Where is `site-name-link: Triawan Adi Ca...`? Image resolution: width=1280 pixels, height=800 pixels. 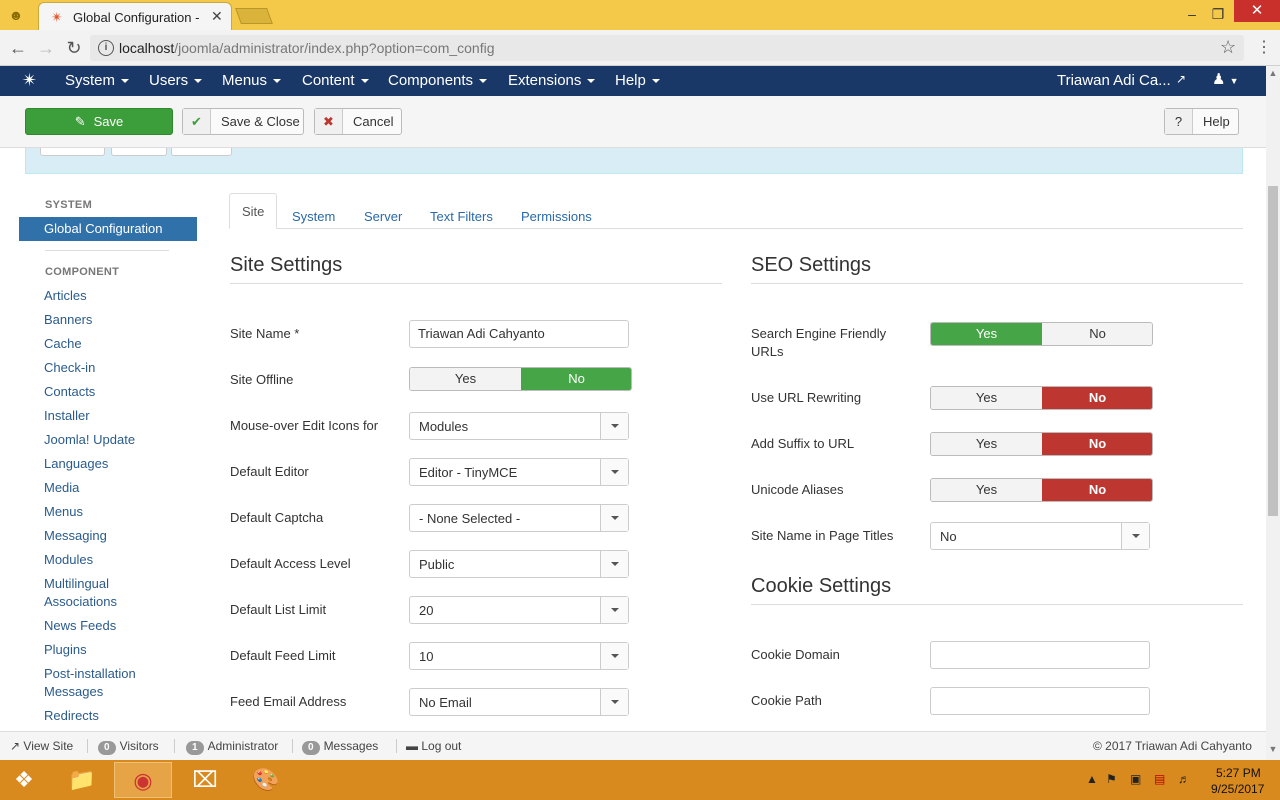
site-name-link: Triawan Adi Ca... is located at coordinates (1114, 80).